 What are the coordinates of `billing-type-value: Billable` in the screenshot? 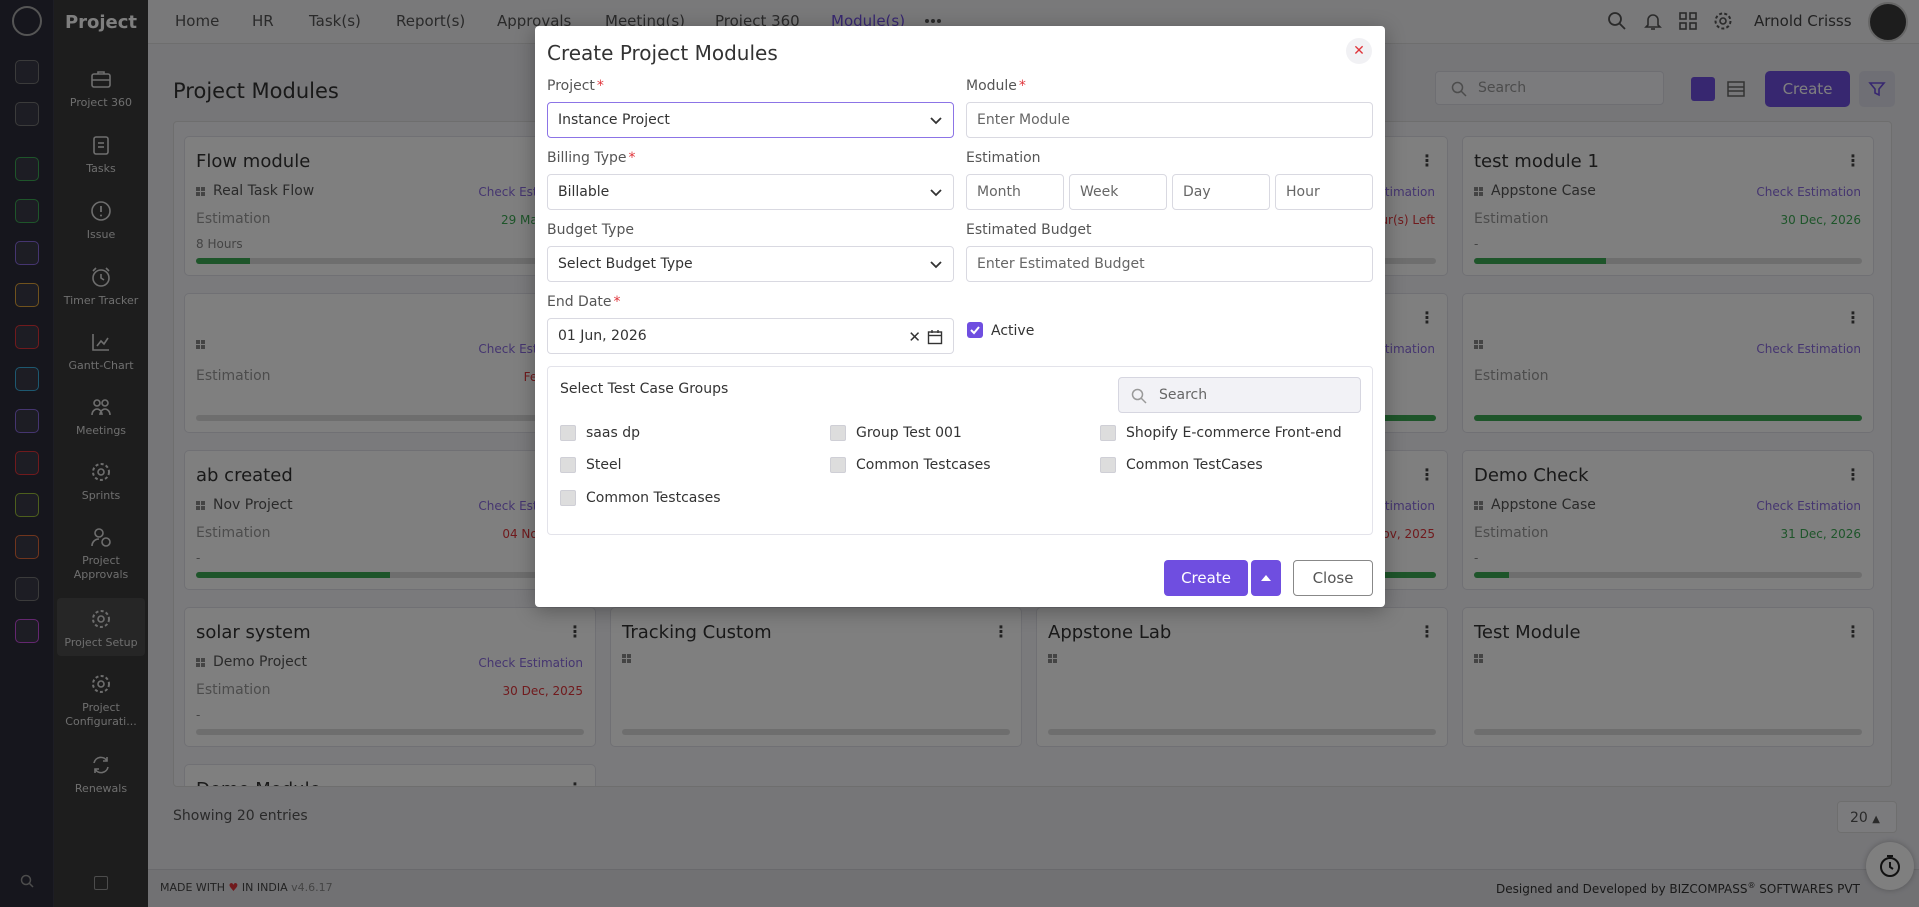 It's located at (584, 192).